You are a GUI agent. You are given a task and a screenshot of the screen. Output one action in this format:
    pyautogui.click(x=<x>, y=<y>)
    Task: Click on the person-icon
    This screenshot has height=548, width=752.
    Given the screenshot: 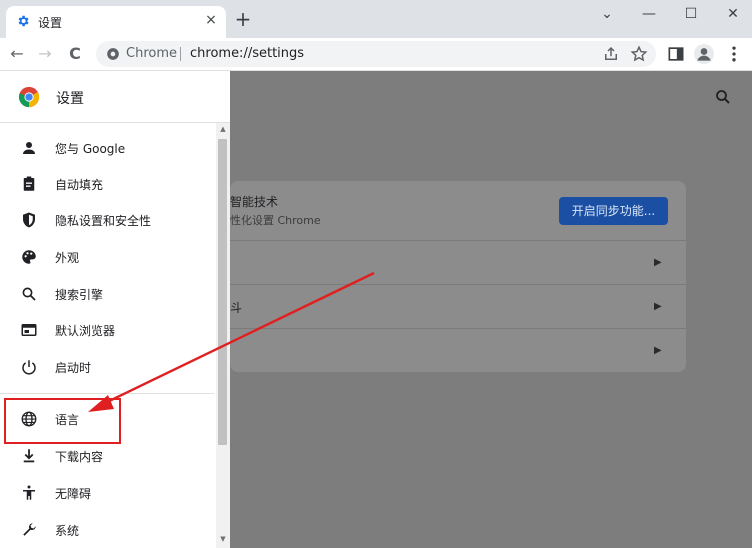 What is the action you would take?
    pyautogui.click(x=29, y=148)
    